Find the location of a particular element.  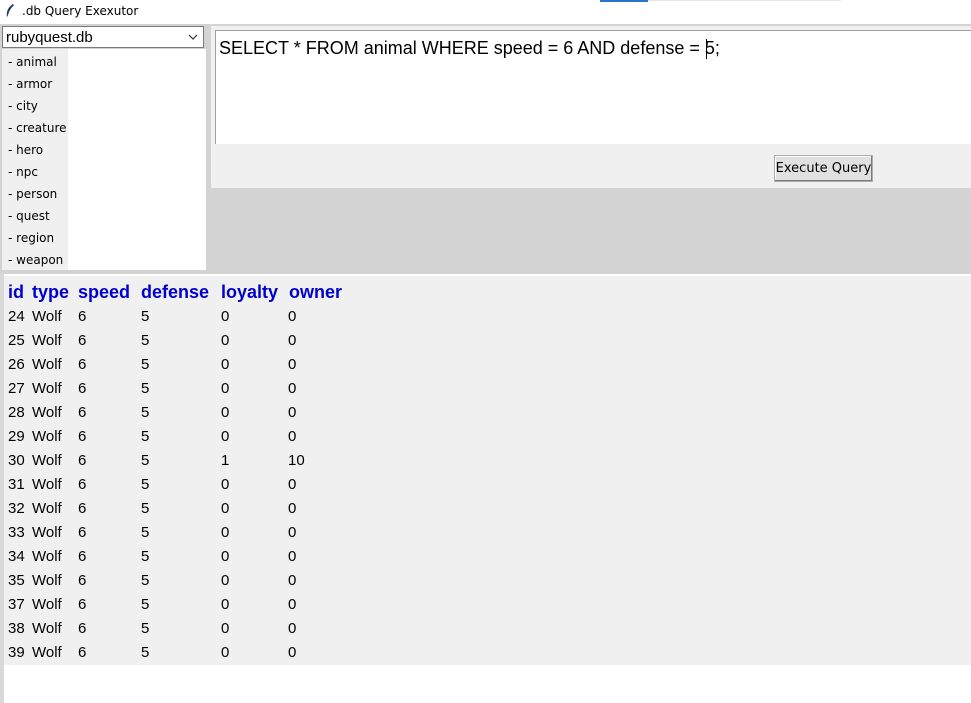

column-header-defense: defense is located at coordinates (175, 292).